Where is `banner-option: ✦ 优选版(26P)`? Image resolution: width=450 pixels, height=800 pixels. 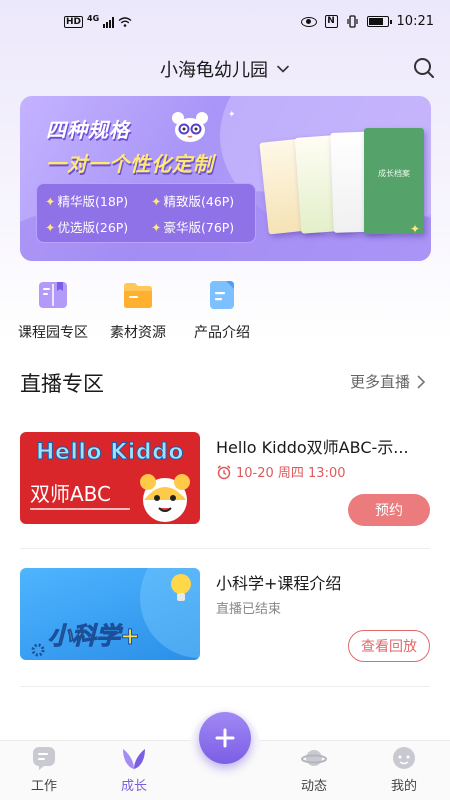
banner-option: ✦ 优选版(26P) is located at coordinates (87, 227).